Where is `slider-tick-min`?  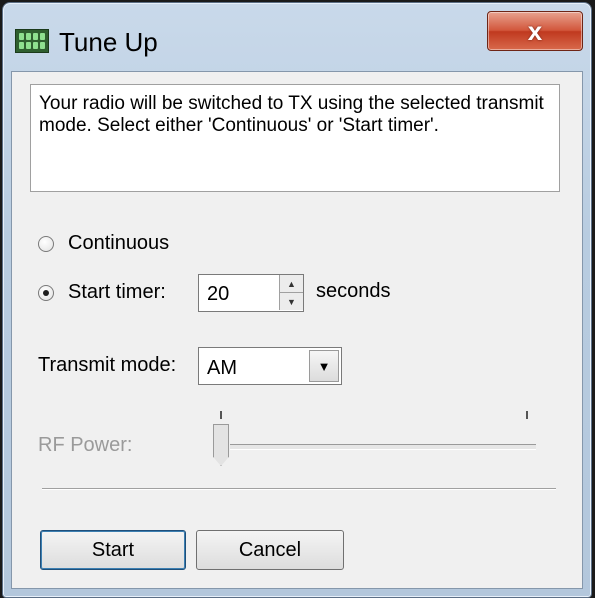 slider-tick-min is located at coordinates (221, 415).